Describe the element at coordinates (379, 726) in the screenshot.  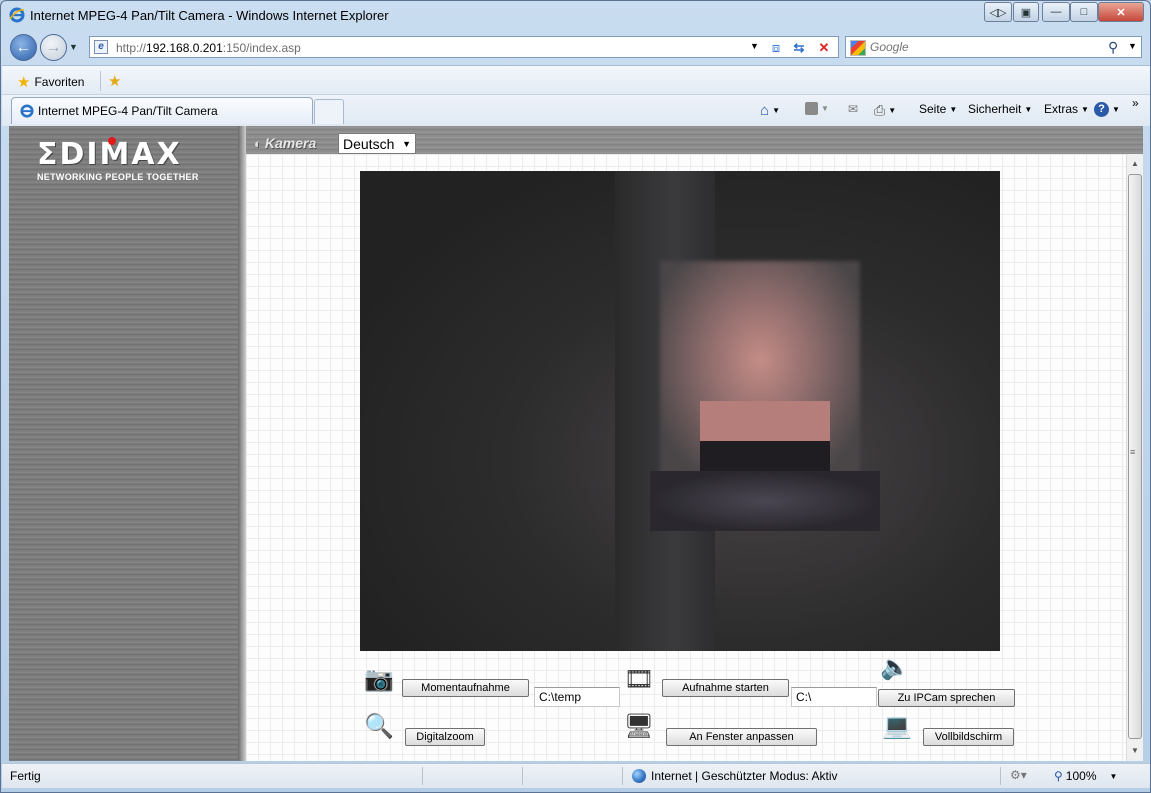
I see `magnifier-monitor-icon: 🔍` at that location.